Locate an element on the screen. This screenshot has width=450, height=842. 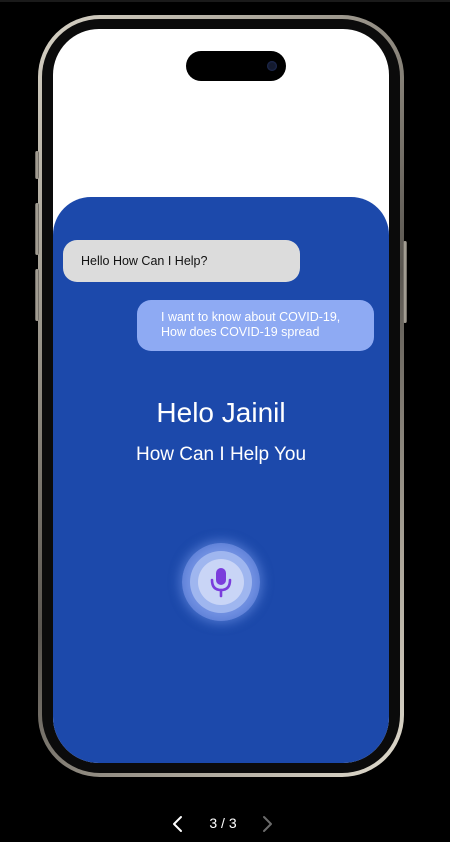
microphone-core is located at coordinates (221, 582).